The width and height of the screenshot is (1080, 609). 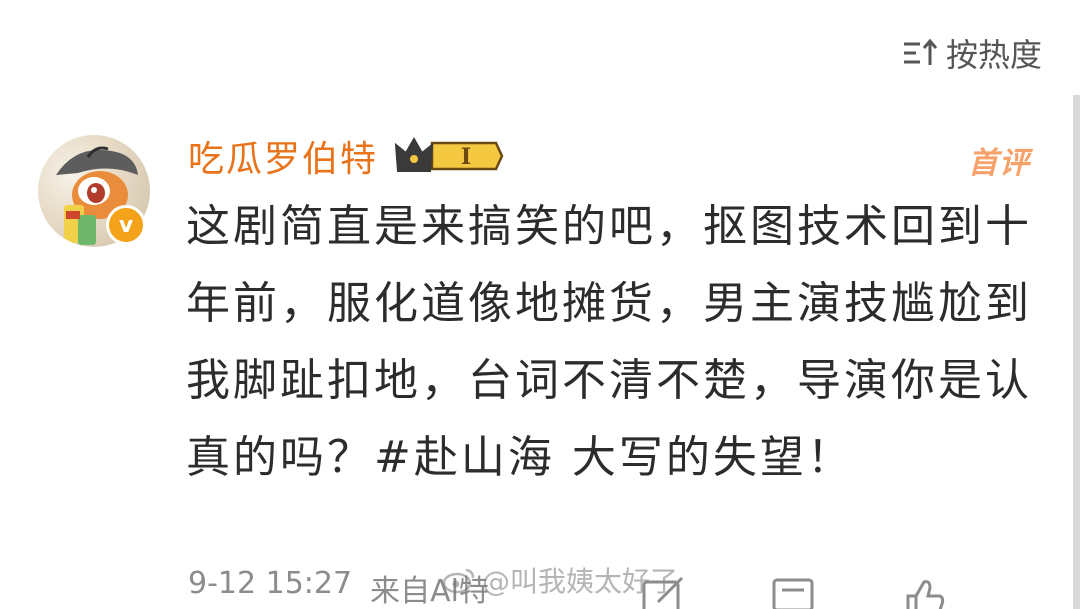 I want to click on comment-timestamp: 9-12 15:27, so click(x=270, y=583).